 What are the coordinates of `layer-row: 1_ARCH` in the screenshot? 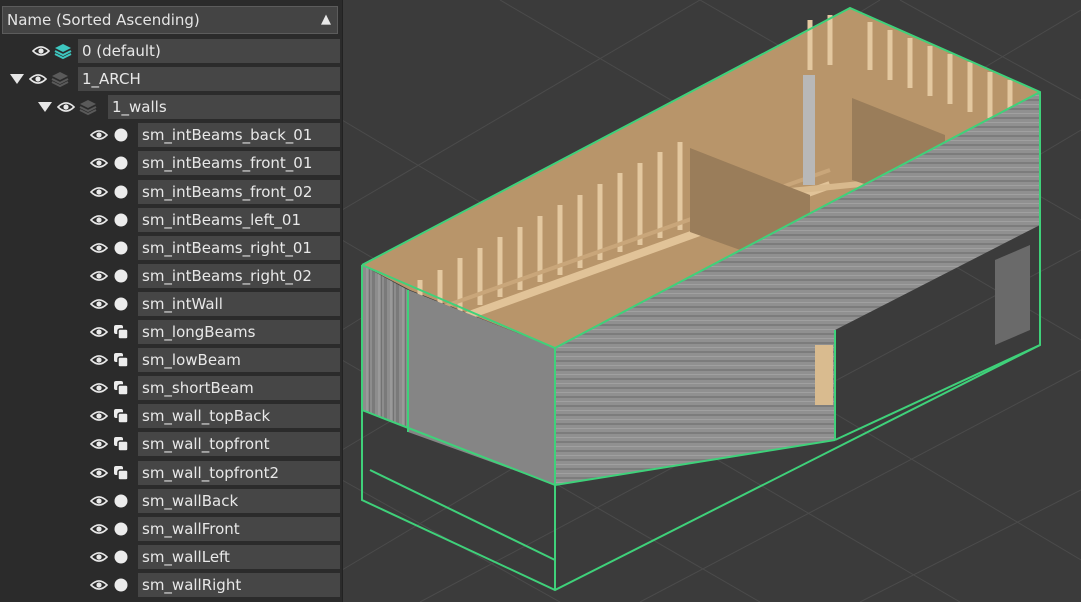 It's located at (175, 79).